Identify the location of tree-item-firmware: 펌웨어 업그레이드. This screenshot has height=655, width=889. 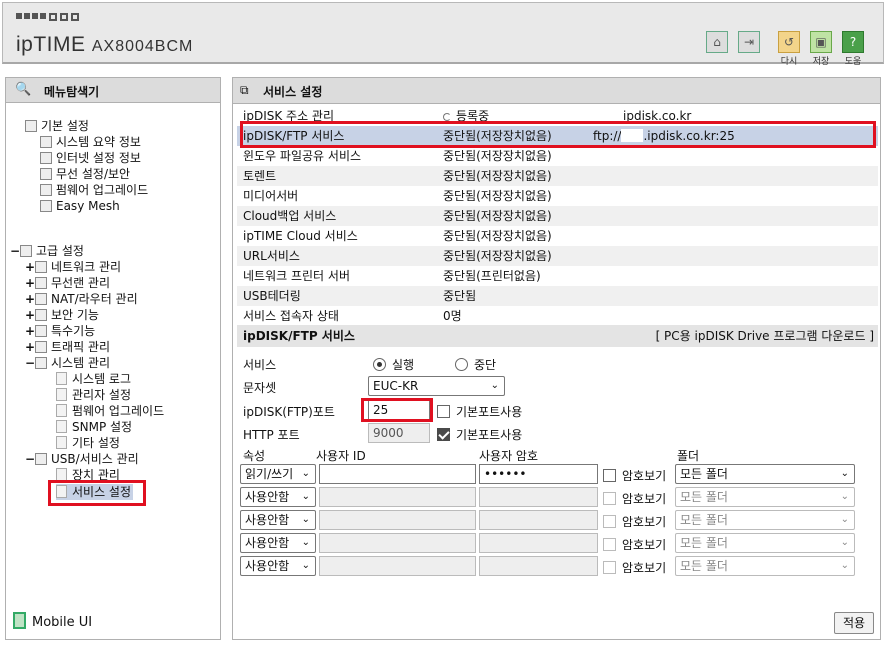
(94, 190).